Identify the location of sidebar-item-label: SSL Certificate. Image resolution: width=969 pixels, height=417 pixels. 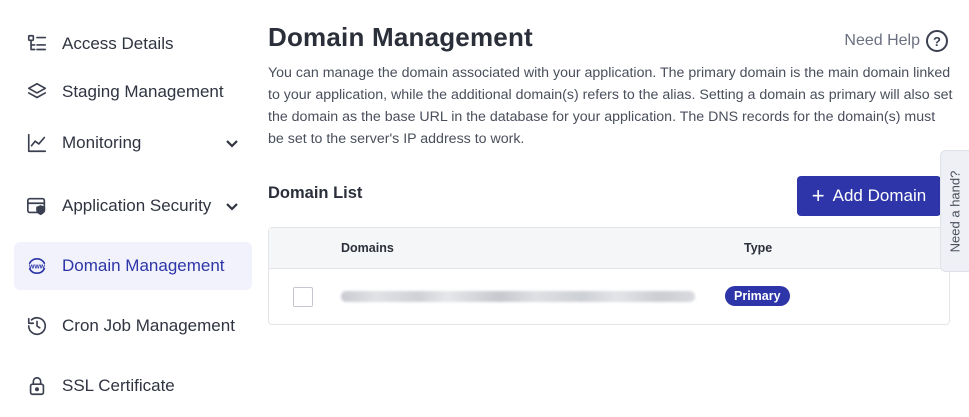
(118, 385).